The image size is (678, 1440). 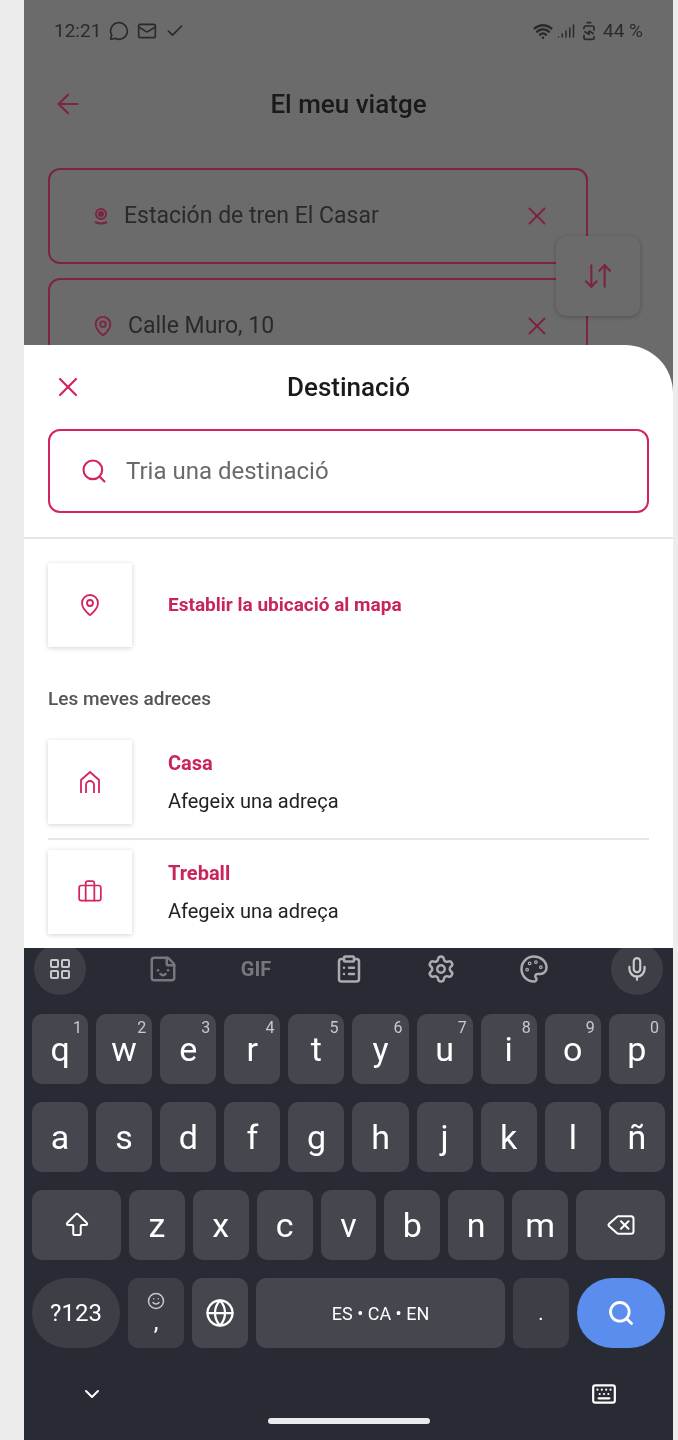 I want to click on key-hint: 5, so click(x=334, y=1028).